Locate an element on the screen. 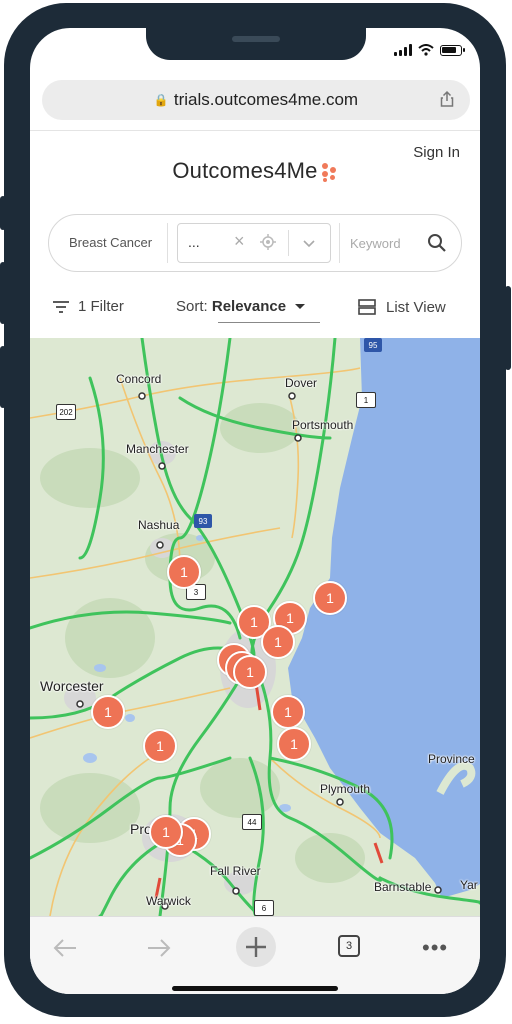 The image size is (512, 1024). signal-icon is located at coordinates (403, 50).